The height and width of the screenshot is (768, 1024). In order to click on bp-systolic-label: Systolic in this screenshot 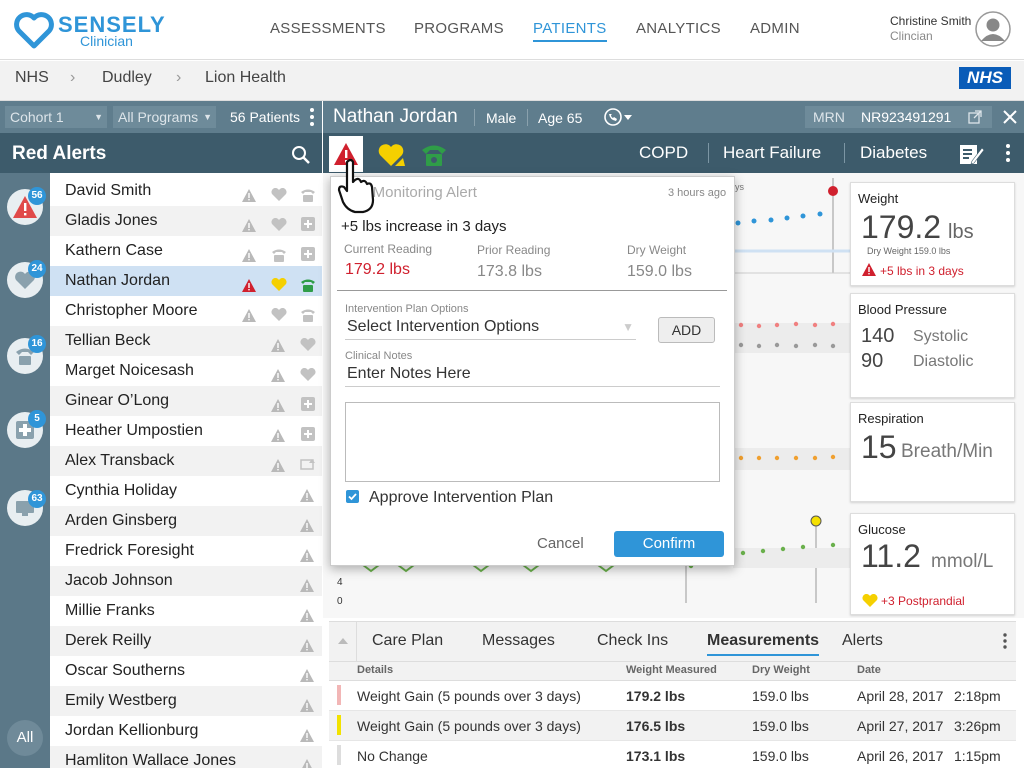, I will do `click(941, 336)`.